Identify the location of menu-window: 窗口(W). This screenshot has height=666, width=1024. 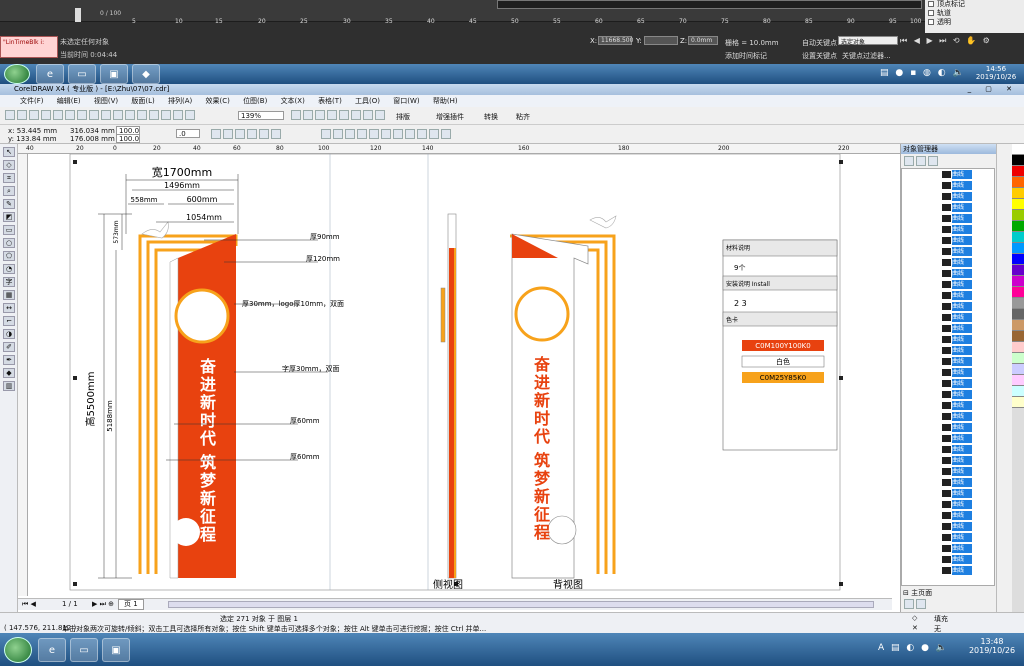
(406, 101).